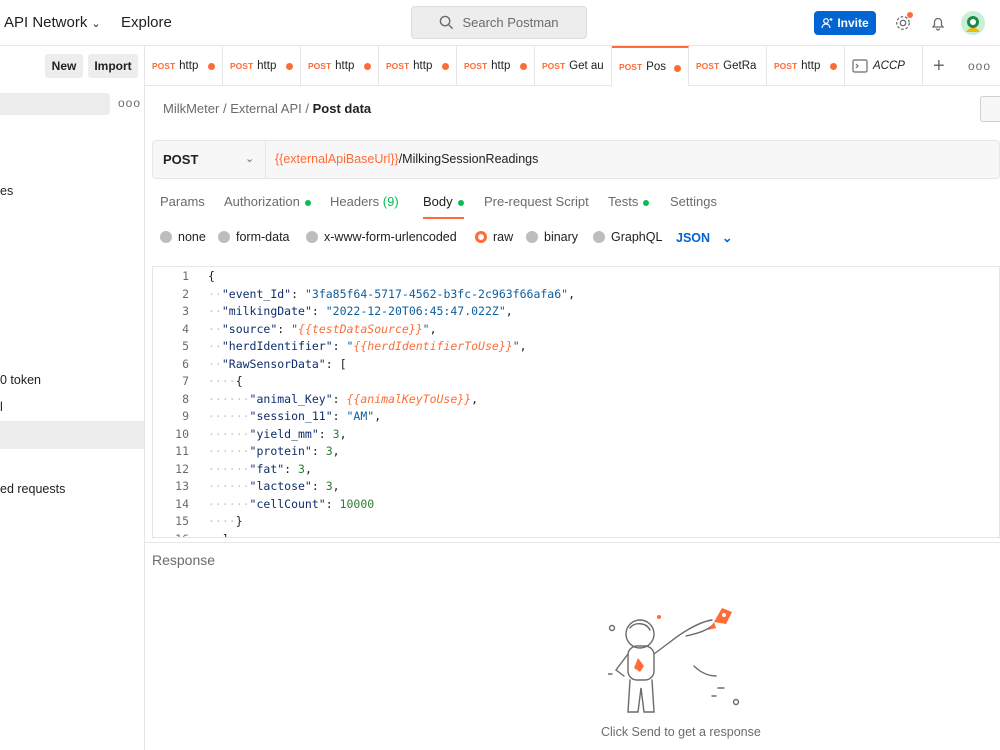 The height and width of the screenshot is (750, 1000). Describe the element at coordinates (211, 276) in the screenshot. I see `code-line: {` at that location.